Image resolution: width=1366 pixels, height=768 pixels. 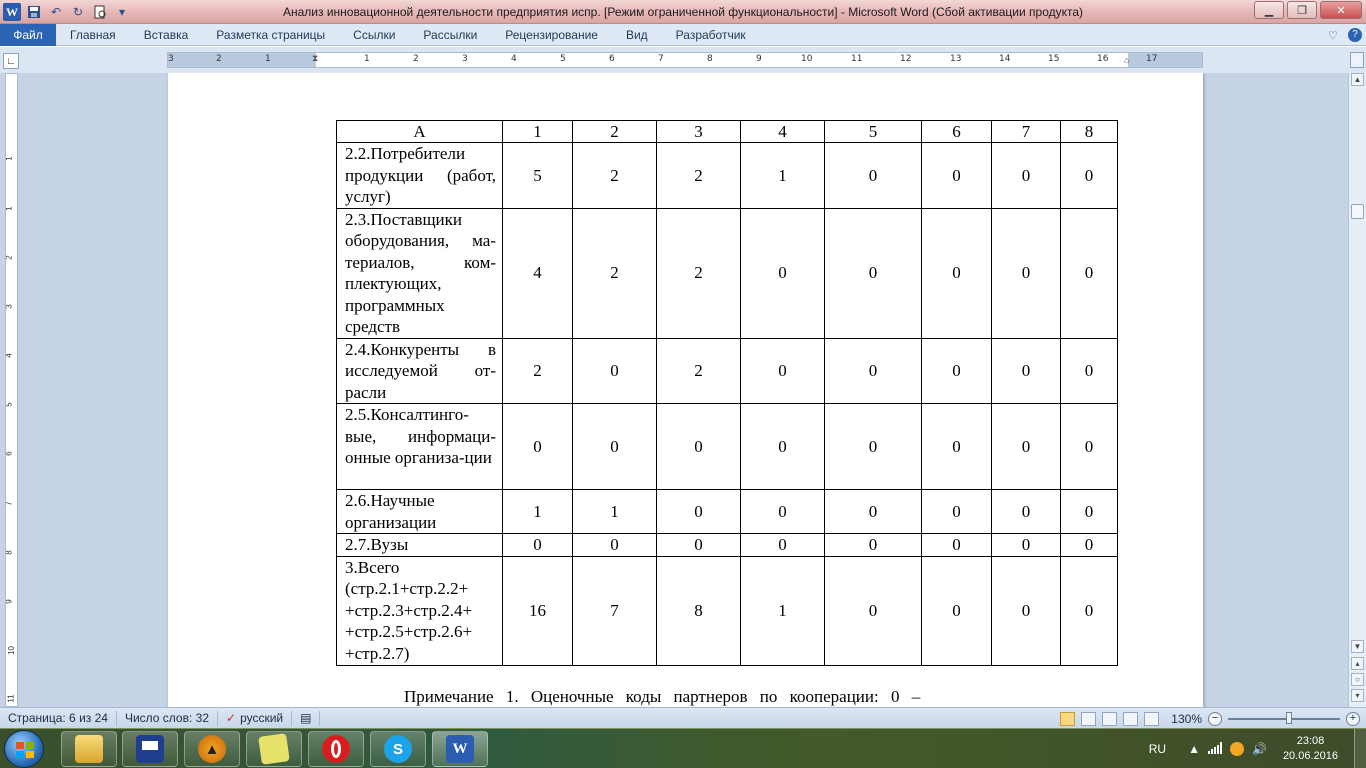 I want to click on next-page-icon: ▾, so click(x=1357, y=695).